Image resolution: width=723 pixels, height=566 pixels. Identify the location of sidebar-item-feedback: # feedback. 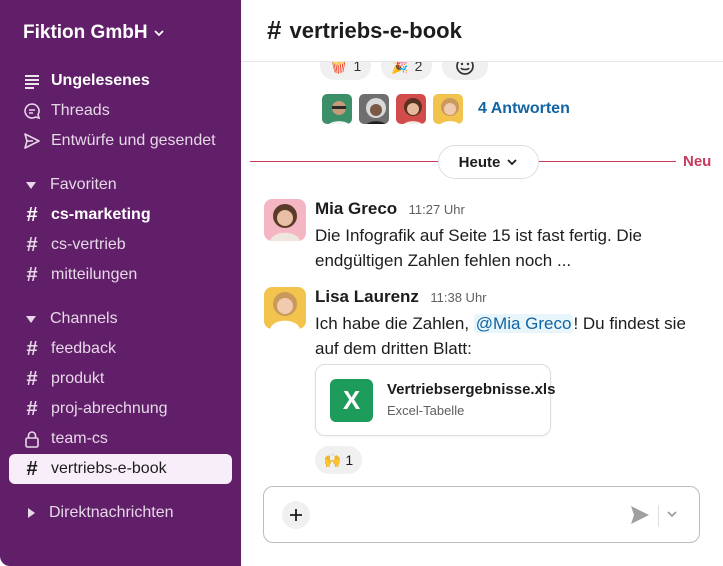
(69, 349).